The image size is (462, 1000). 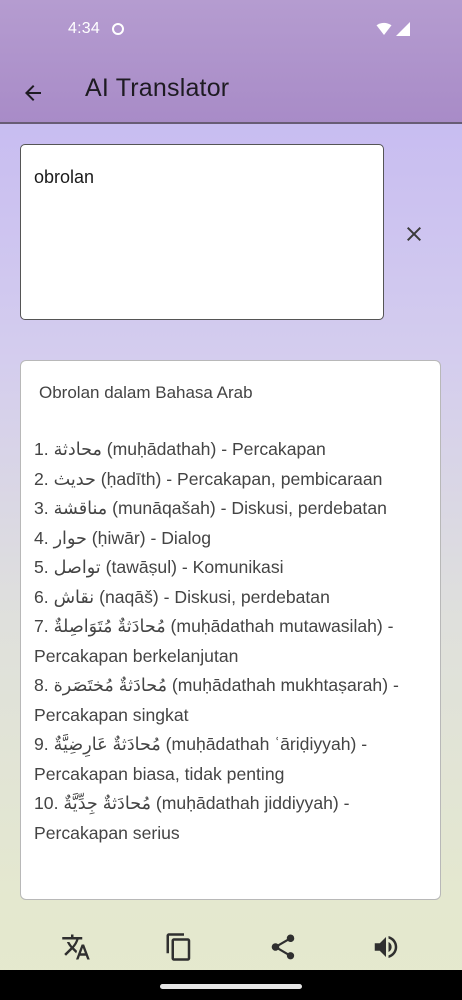 What do you see at coordinates (231, 123) in the screenshot?
I see `appbar-divider` at bounding box center [231, 123].